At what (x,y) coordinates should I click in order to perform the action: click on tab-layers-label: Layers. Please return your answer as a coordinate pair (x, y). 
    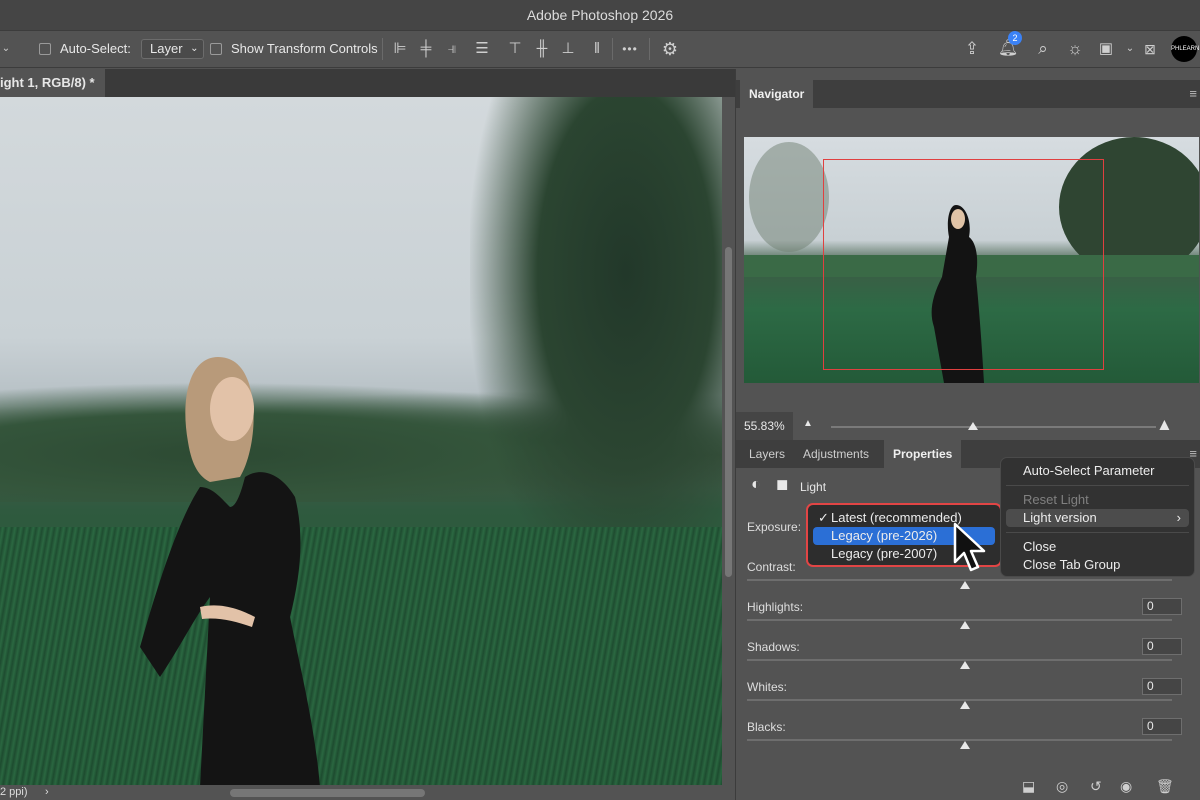
    Looking at the image, I should click on (767, 454).